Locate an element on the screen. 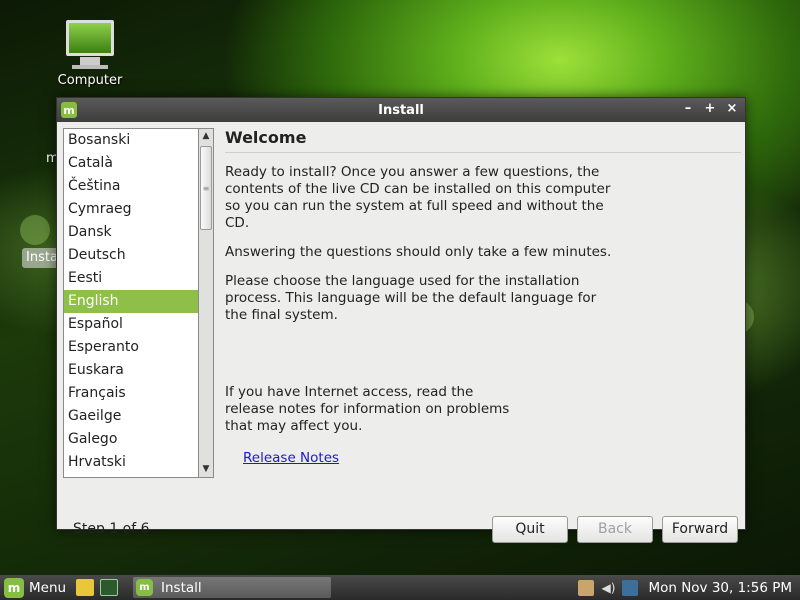 This screenshot has height=600, width=800. computer-desktop-icon: Computer is located at coordinates (90, 54).